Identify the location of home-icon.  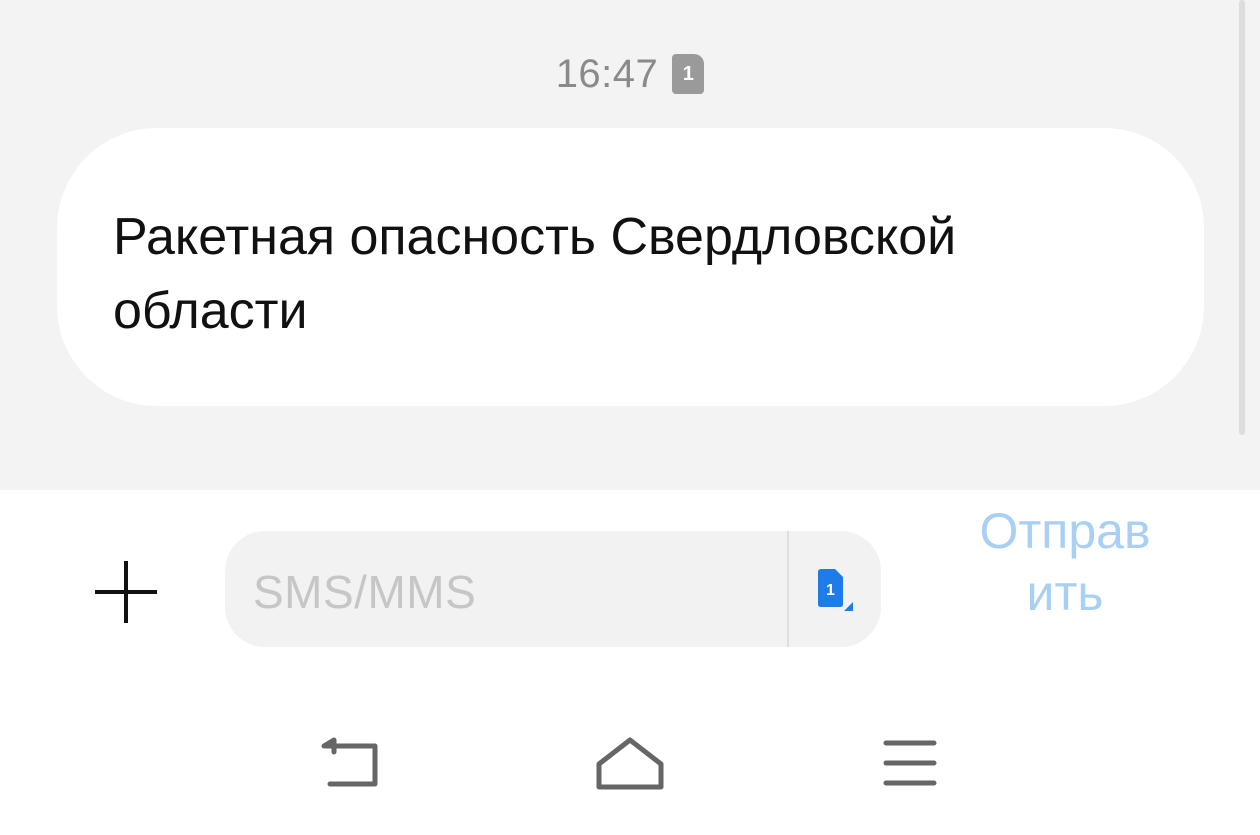
(630, 763).